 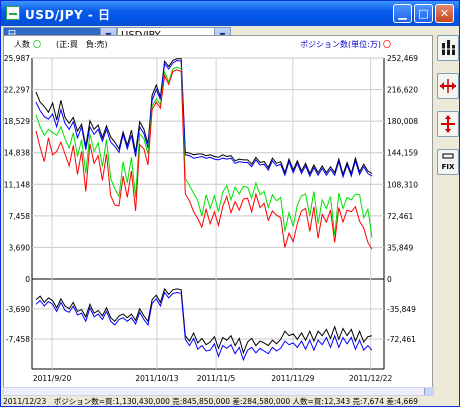 What do you see at coordinates (401, 339) in the screenshot?
I see `right-tick-label: -72,461` at bounding box center [401, 339].